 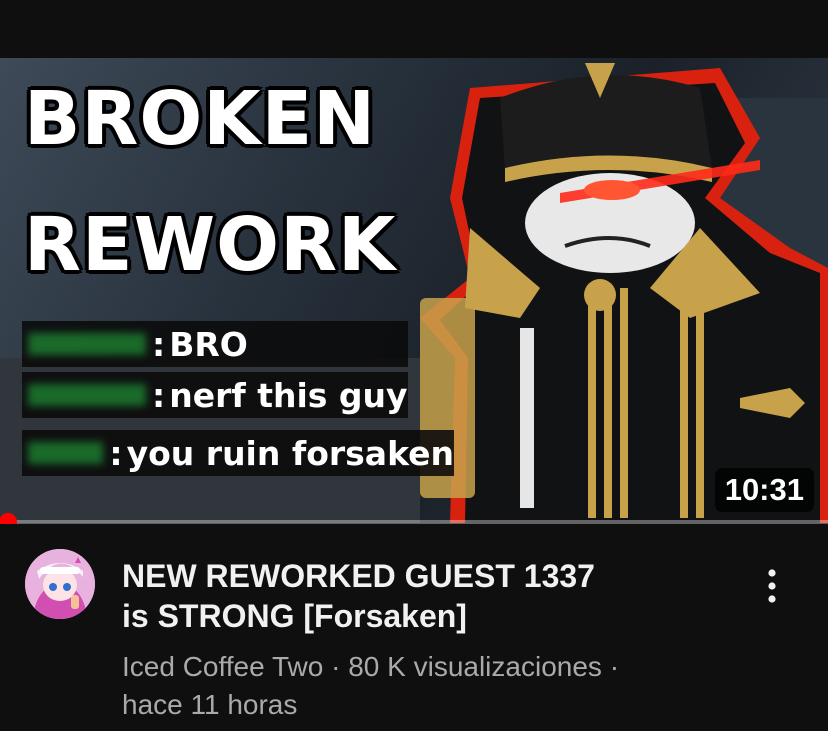 What do you see at coordinates (290, 453) in the screenshot?
I see `chat-message: you ruin forsaken` at bounding box center [290, 453].